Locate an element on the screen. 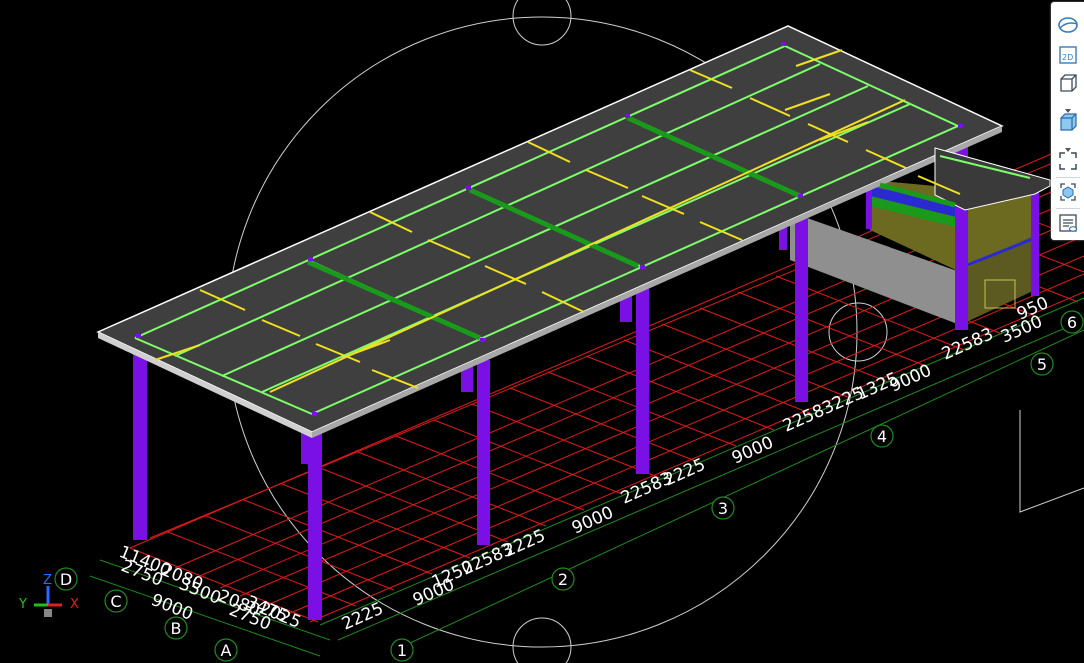 This screenshot has width=1084, height=663. grid-label: D is located at coordinates (66, 579).